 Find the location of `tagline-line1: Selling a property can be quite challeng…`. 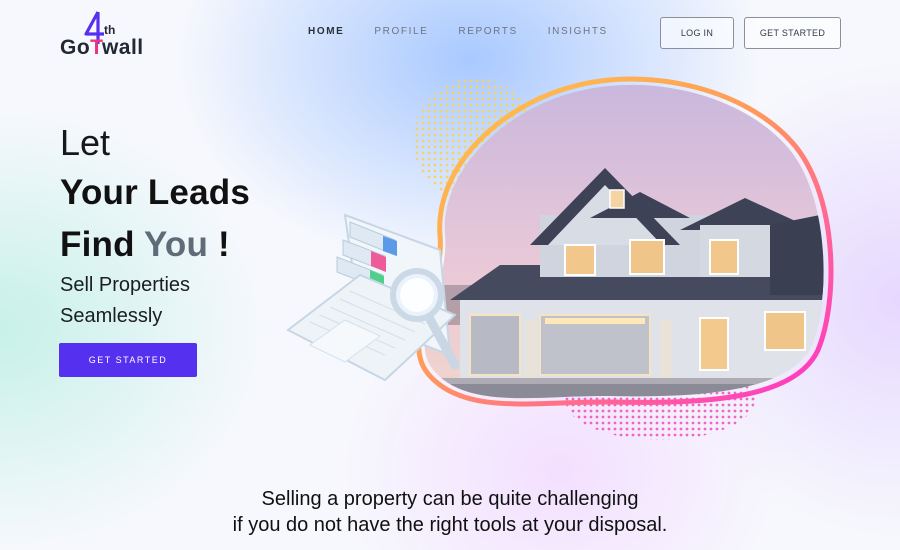

tagline-line1: Selling a property can be quite challeng… is located at coordinates (450, 499).